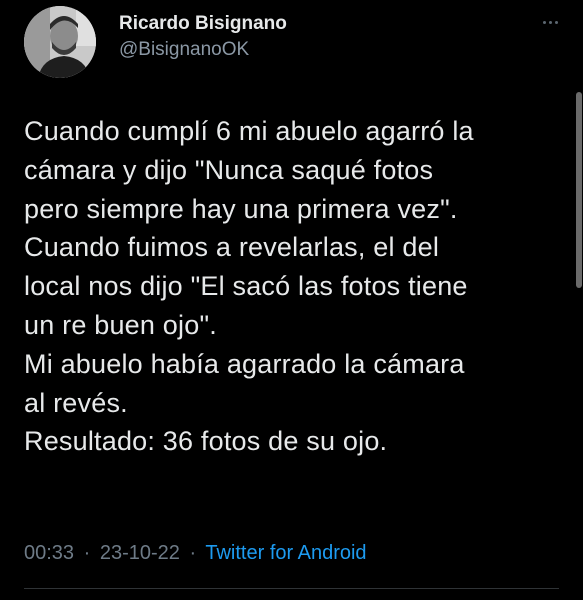 The height and width of the screenshot is (600, 583). What do you see at coordinates (203, 50) in the screenshot?
I see `author-handle: @BisignanoOK` at bounding box center [203, 50].